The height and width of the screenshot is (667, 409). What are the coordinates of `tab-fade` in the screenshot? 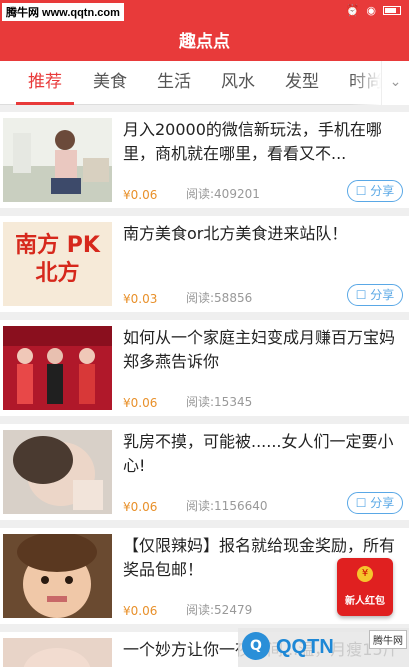 It's located at (366, 83).